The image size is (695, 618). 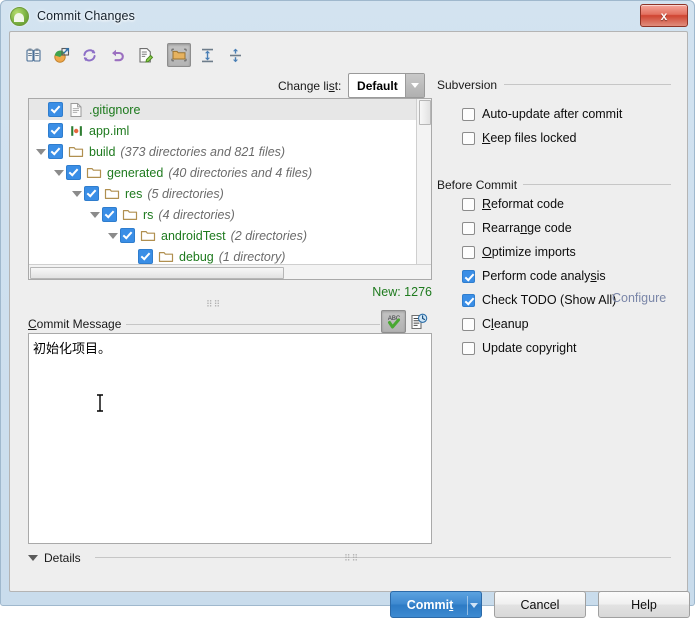 I want to click on checkbox-label: Perform code analysis, so click(x=544, y=276).